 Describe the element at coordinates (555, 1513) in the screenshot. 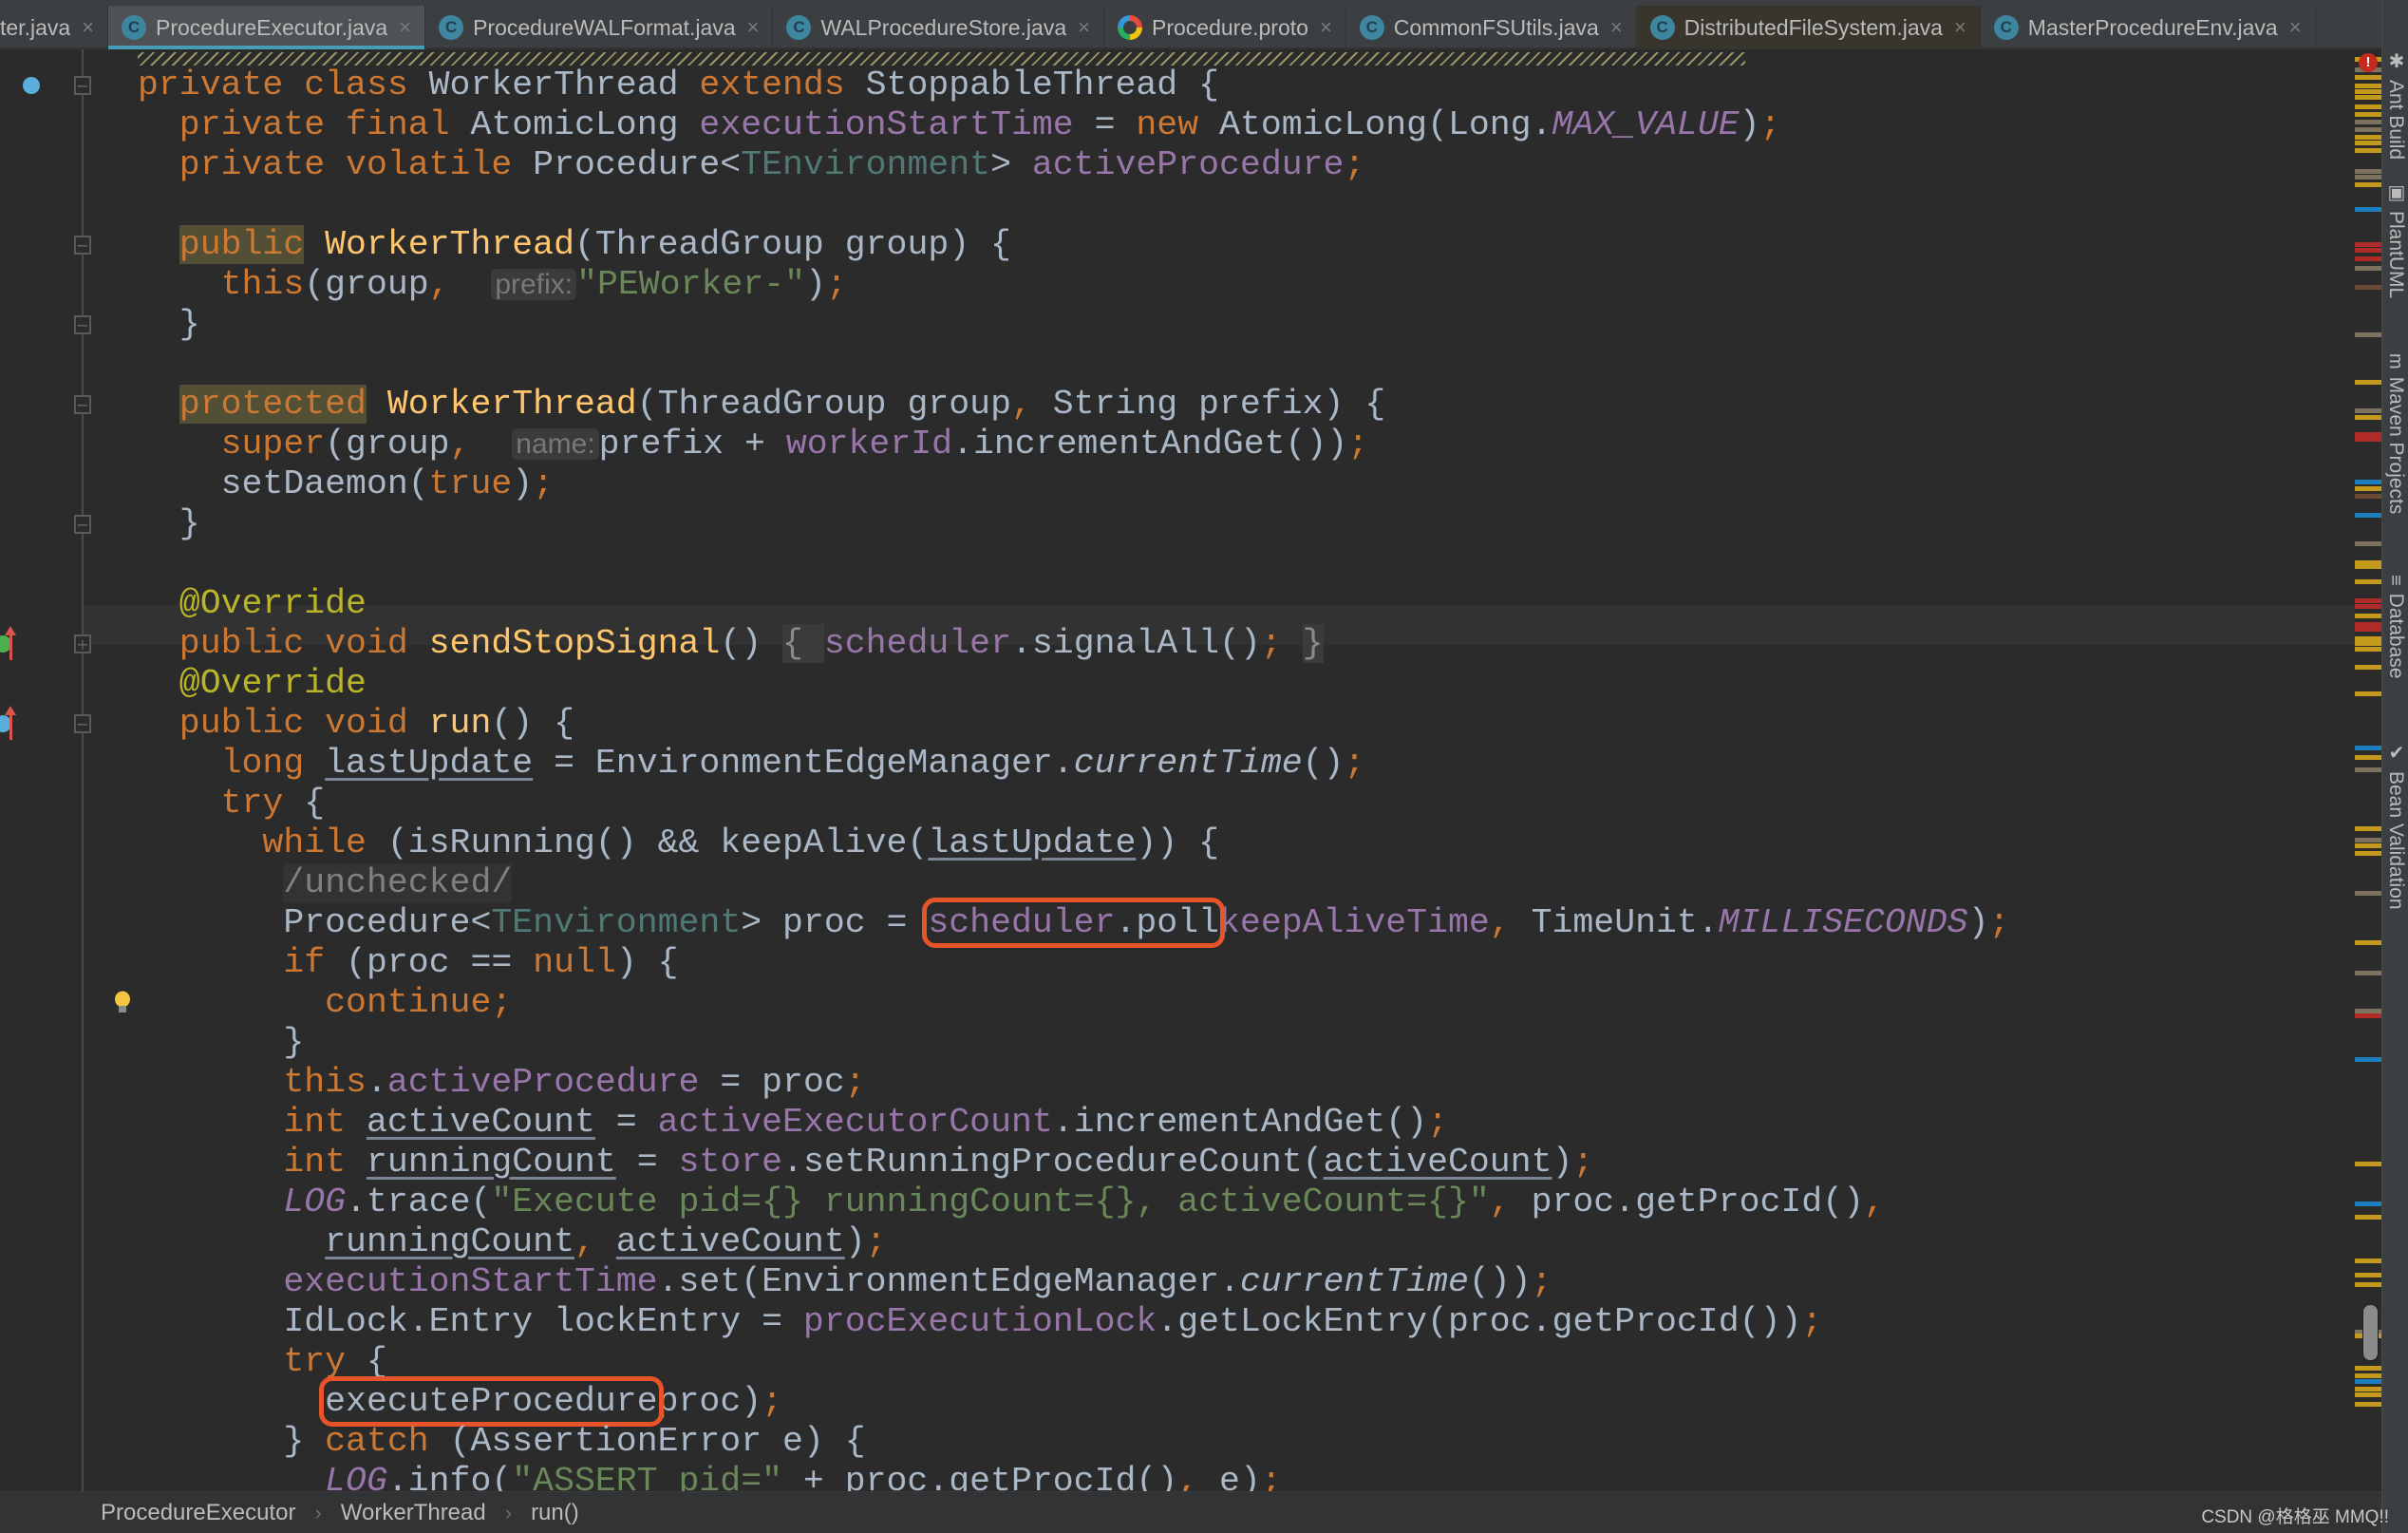

I see `breadcrumb-item: run()` at that location.